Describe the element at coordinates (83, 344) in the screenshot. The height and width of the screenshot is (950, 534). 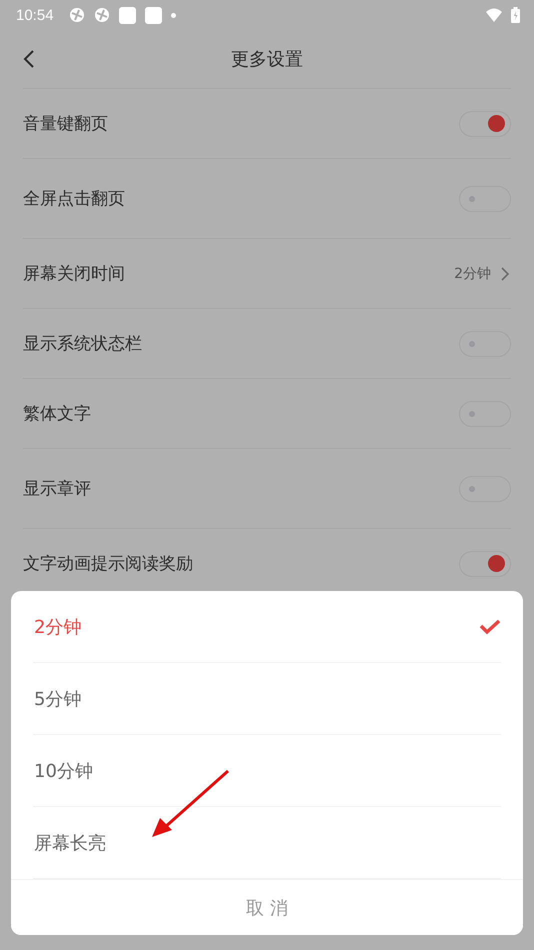
I see `setting-label: 显示系统状态栏` at that location.